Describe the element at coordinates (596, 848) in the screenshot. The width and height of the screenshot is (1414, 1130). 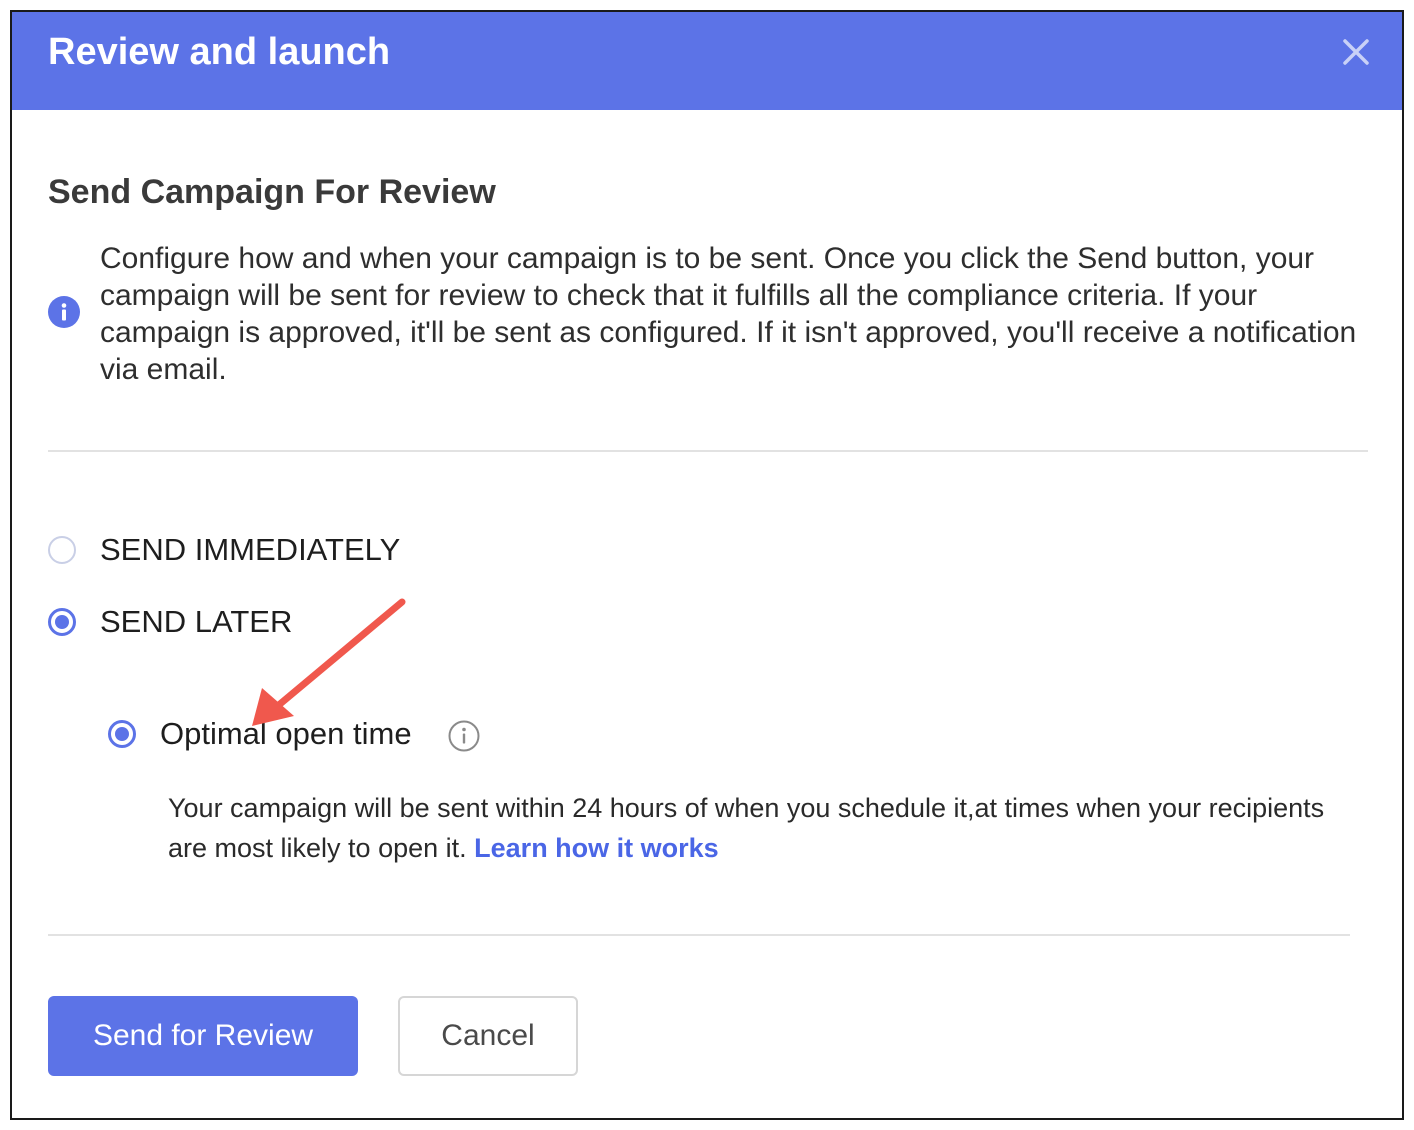
I see `learn-how-link: Learn how it works` at that location.